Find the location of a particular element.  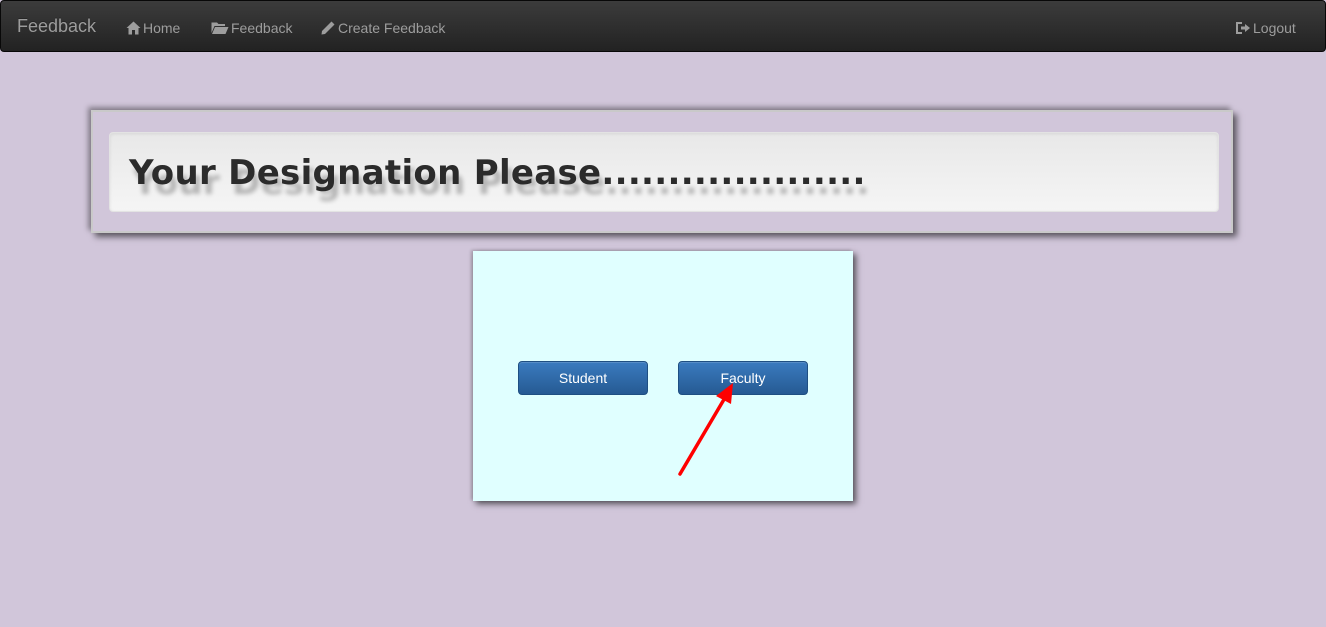

nav-home: Home is located at coordinates (153, 28).